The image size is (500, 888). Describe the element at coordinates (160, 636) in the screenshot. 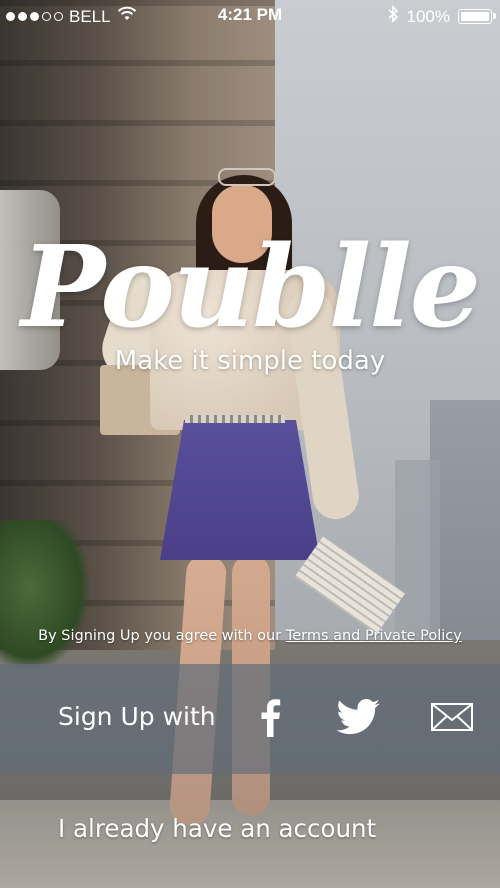

I see `terms-prefix: By Signing Up you agree with our` at that location.